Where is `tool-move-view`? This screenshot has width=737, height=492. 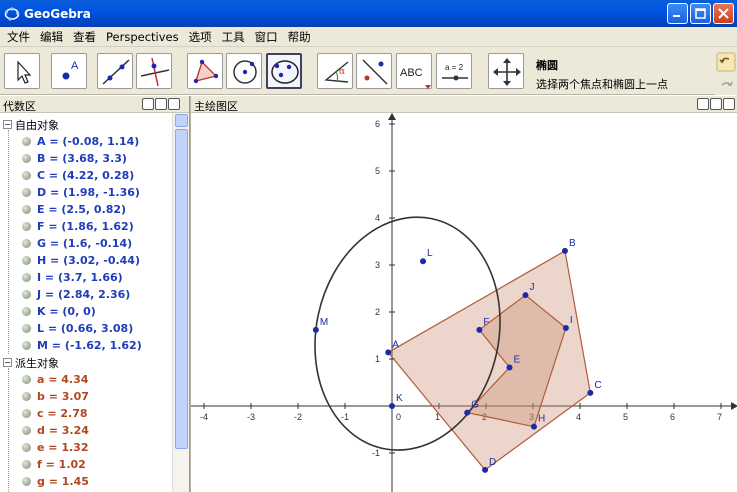 tool-move-view is located at coordinates (506, 71).